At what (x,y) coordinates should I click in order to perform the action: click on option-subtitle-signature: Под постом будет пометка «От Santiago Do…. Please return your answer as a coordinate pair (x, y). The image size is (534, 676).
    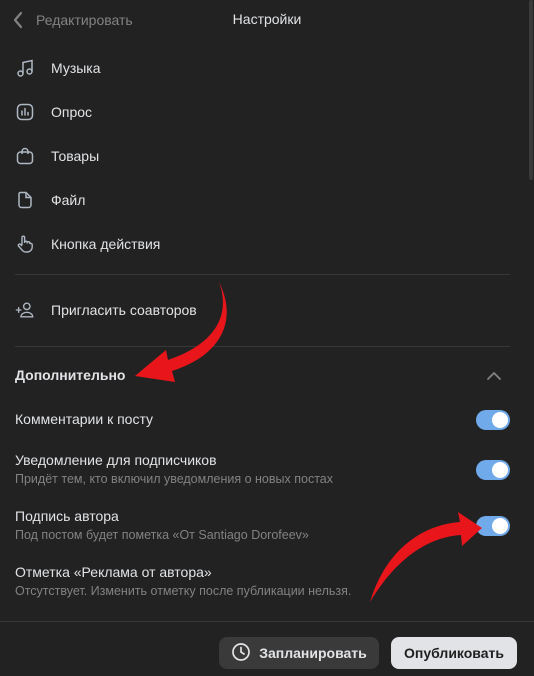
    Looking at the image, I should click on (162, 535).